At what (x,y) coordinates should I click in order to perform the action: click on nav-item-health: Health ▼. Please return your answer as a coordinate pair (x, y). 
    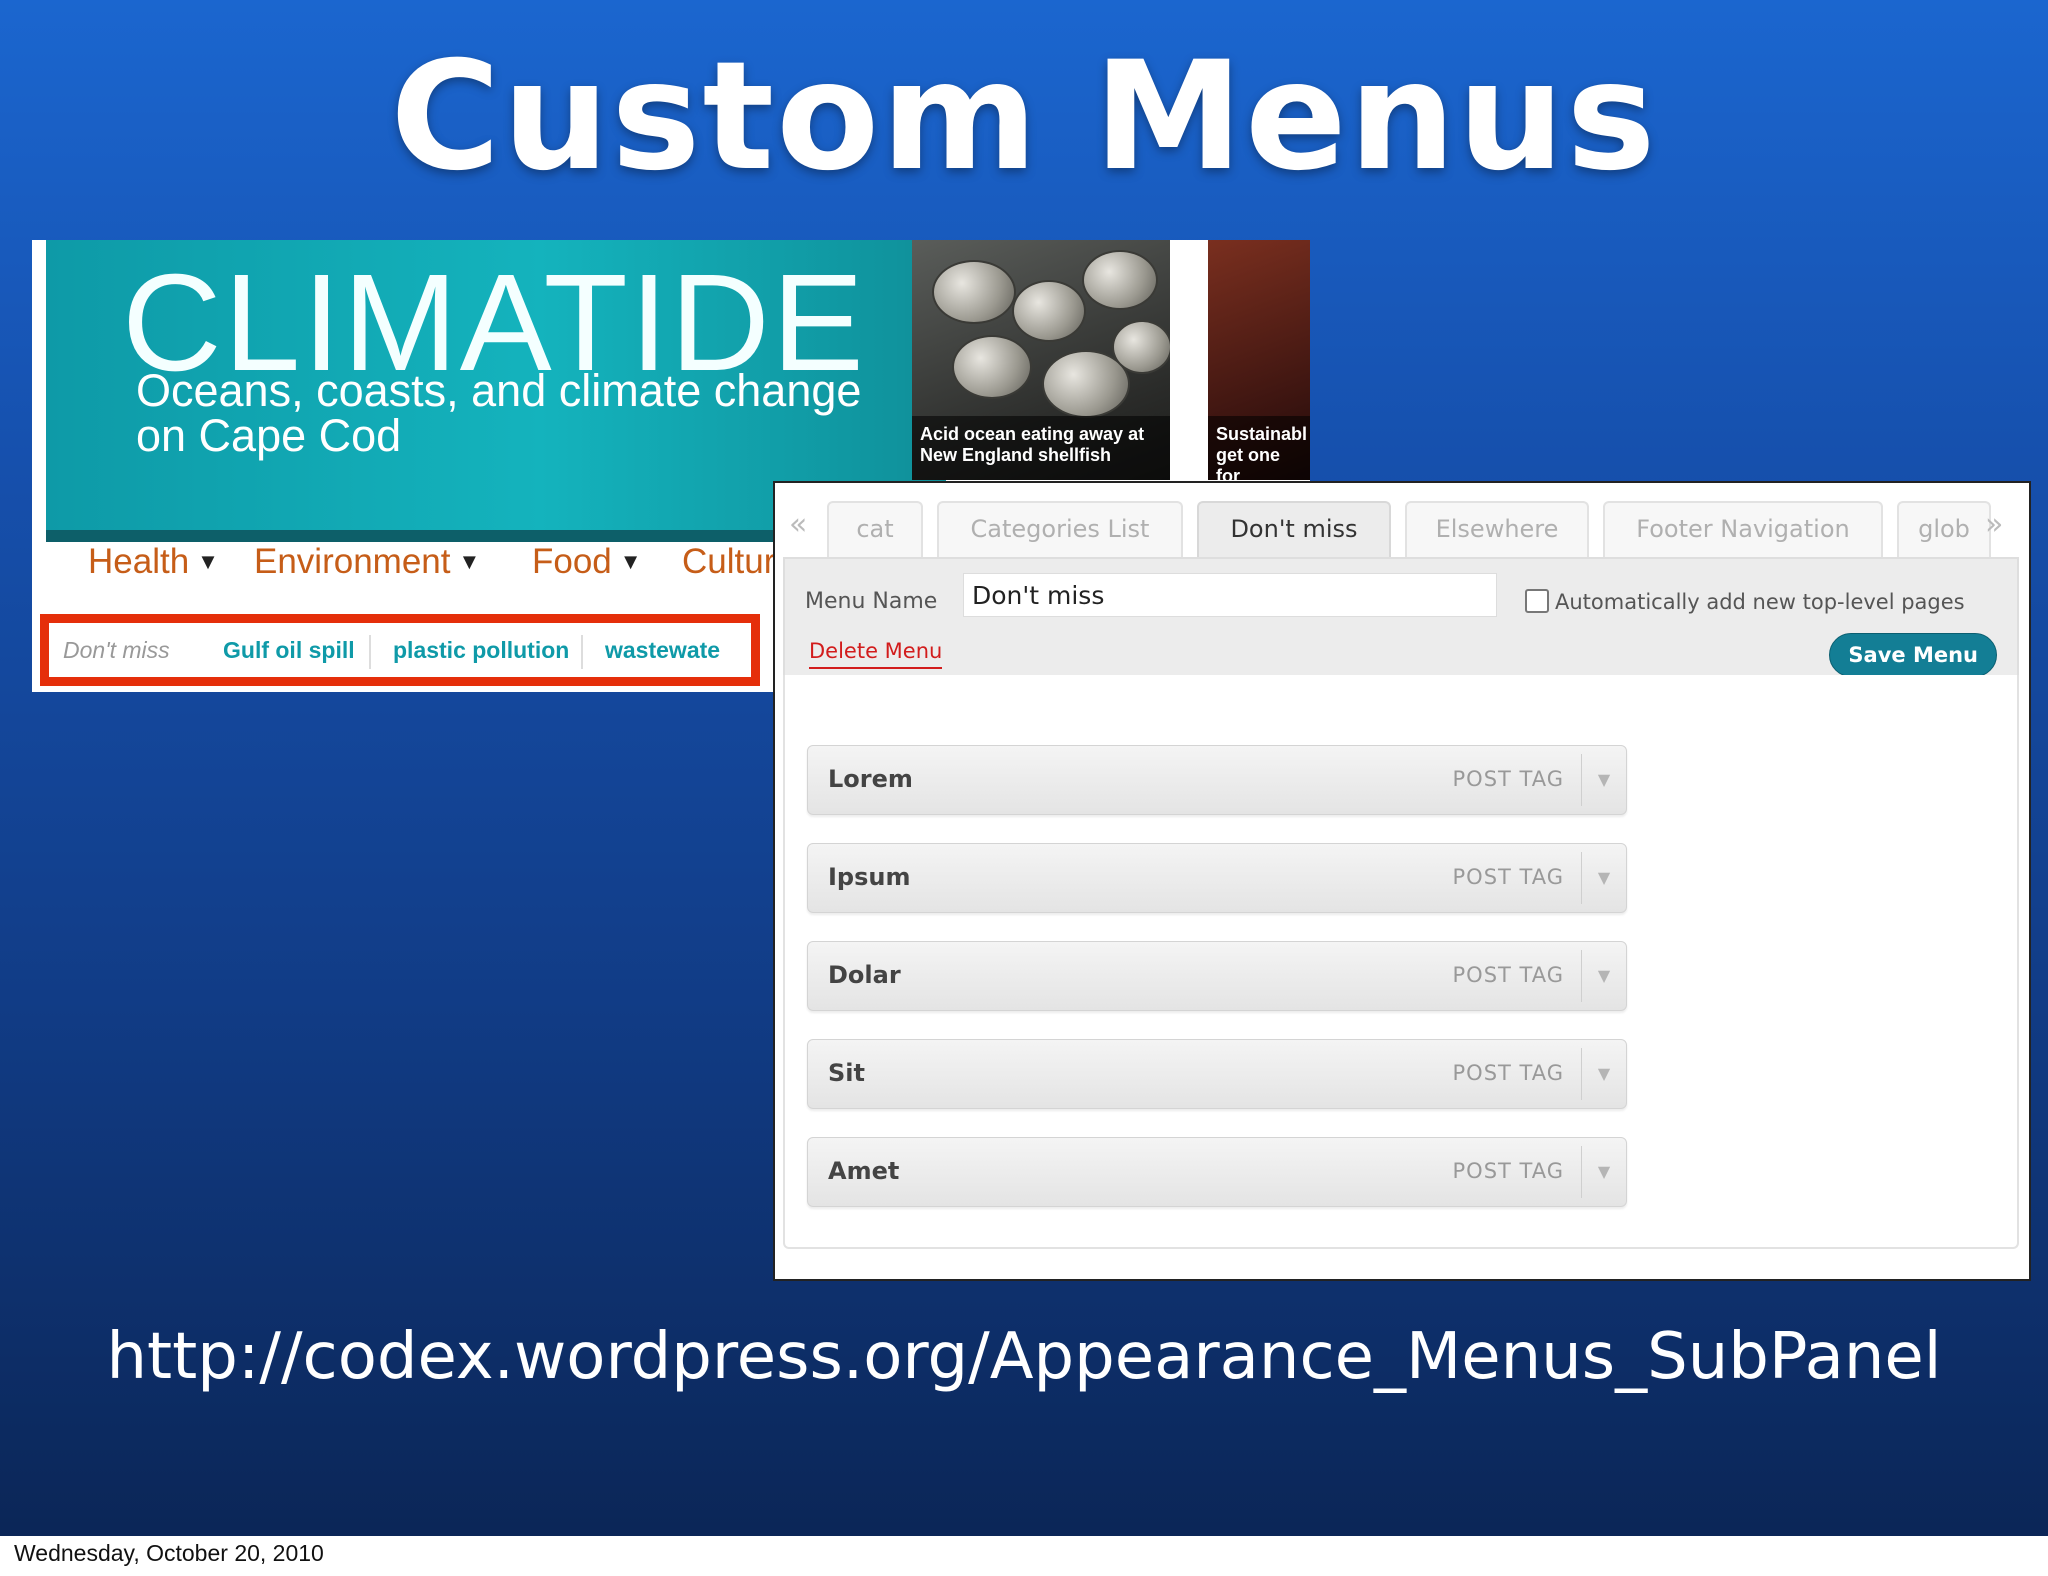
    Looking at the image, I should click on (153, 562).